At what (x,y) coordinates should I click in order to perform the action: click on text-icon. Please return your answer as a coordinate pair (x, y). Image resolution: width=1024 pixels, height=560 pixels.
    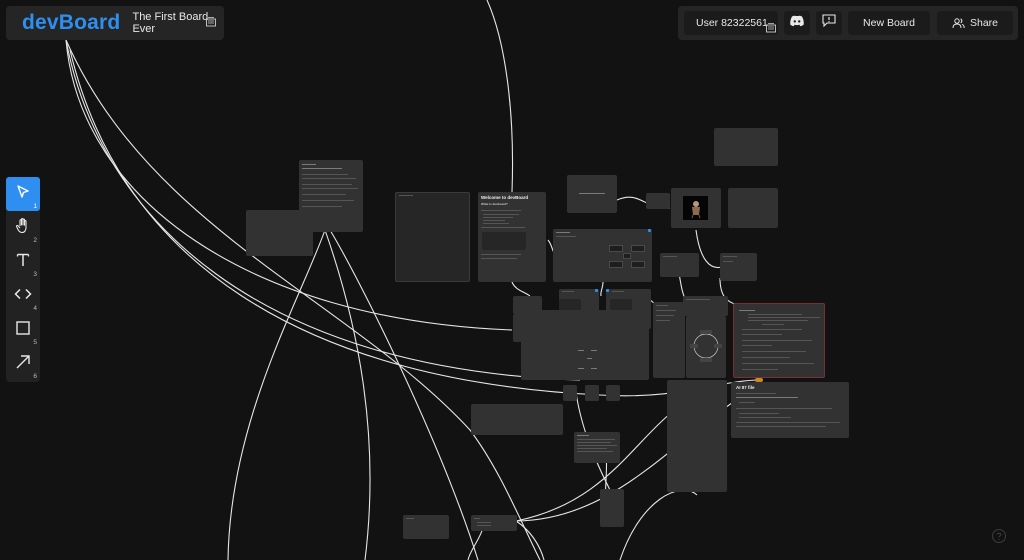
    Looking at the image, I should click on (23, 262).